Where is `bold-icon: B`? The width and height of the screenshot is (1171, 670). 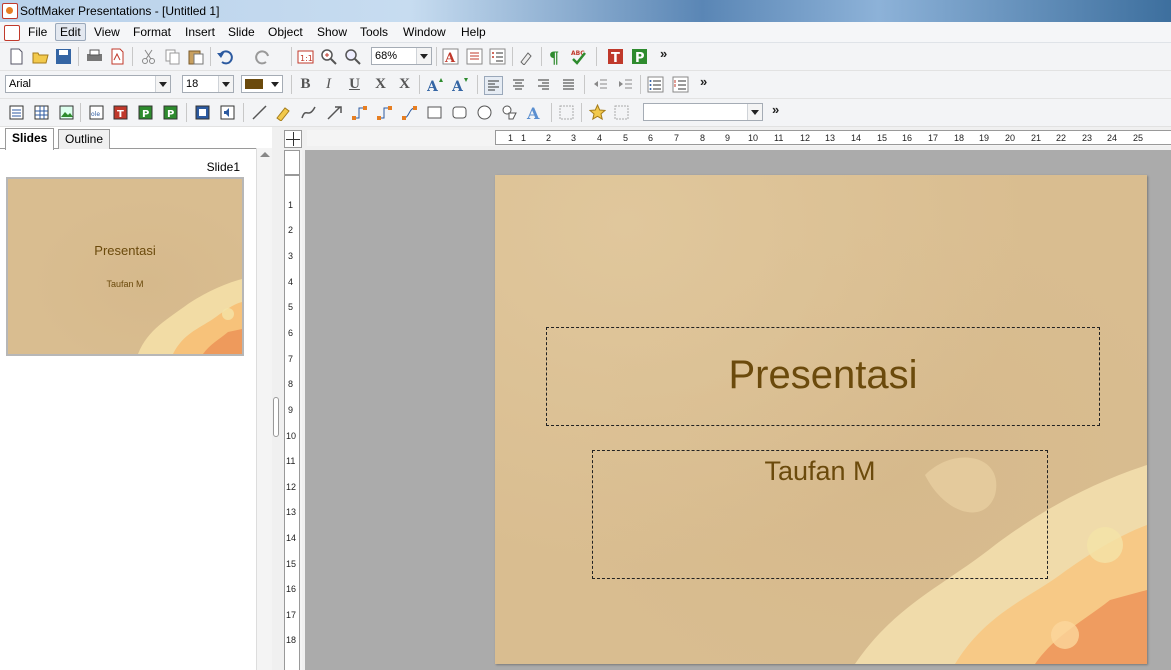
bold-icon: B is located at coordinates (305, 84).